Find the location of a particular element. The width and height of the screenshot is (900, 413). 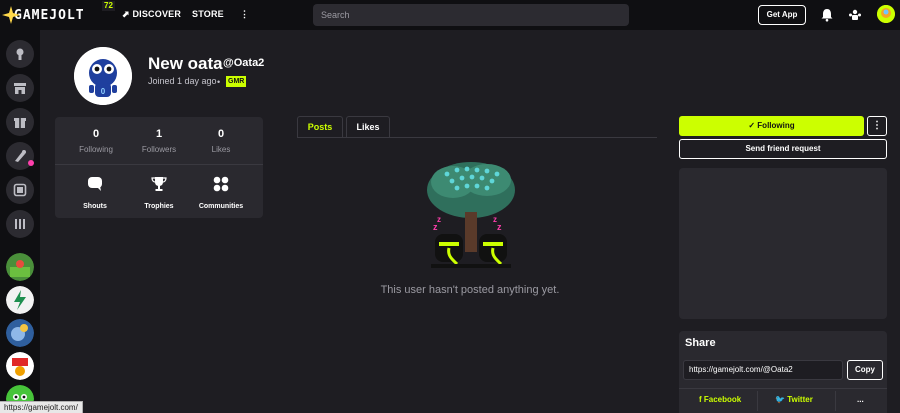

share-facebook-link: f Facebook is located at coordinates (720, 399).